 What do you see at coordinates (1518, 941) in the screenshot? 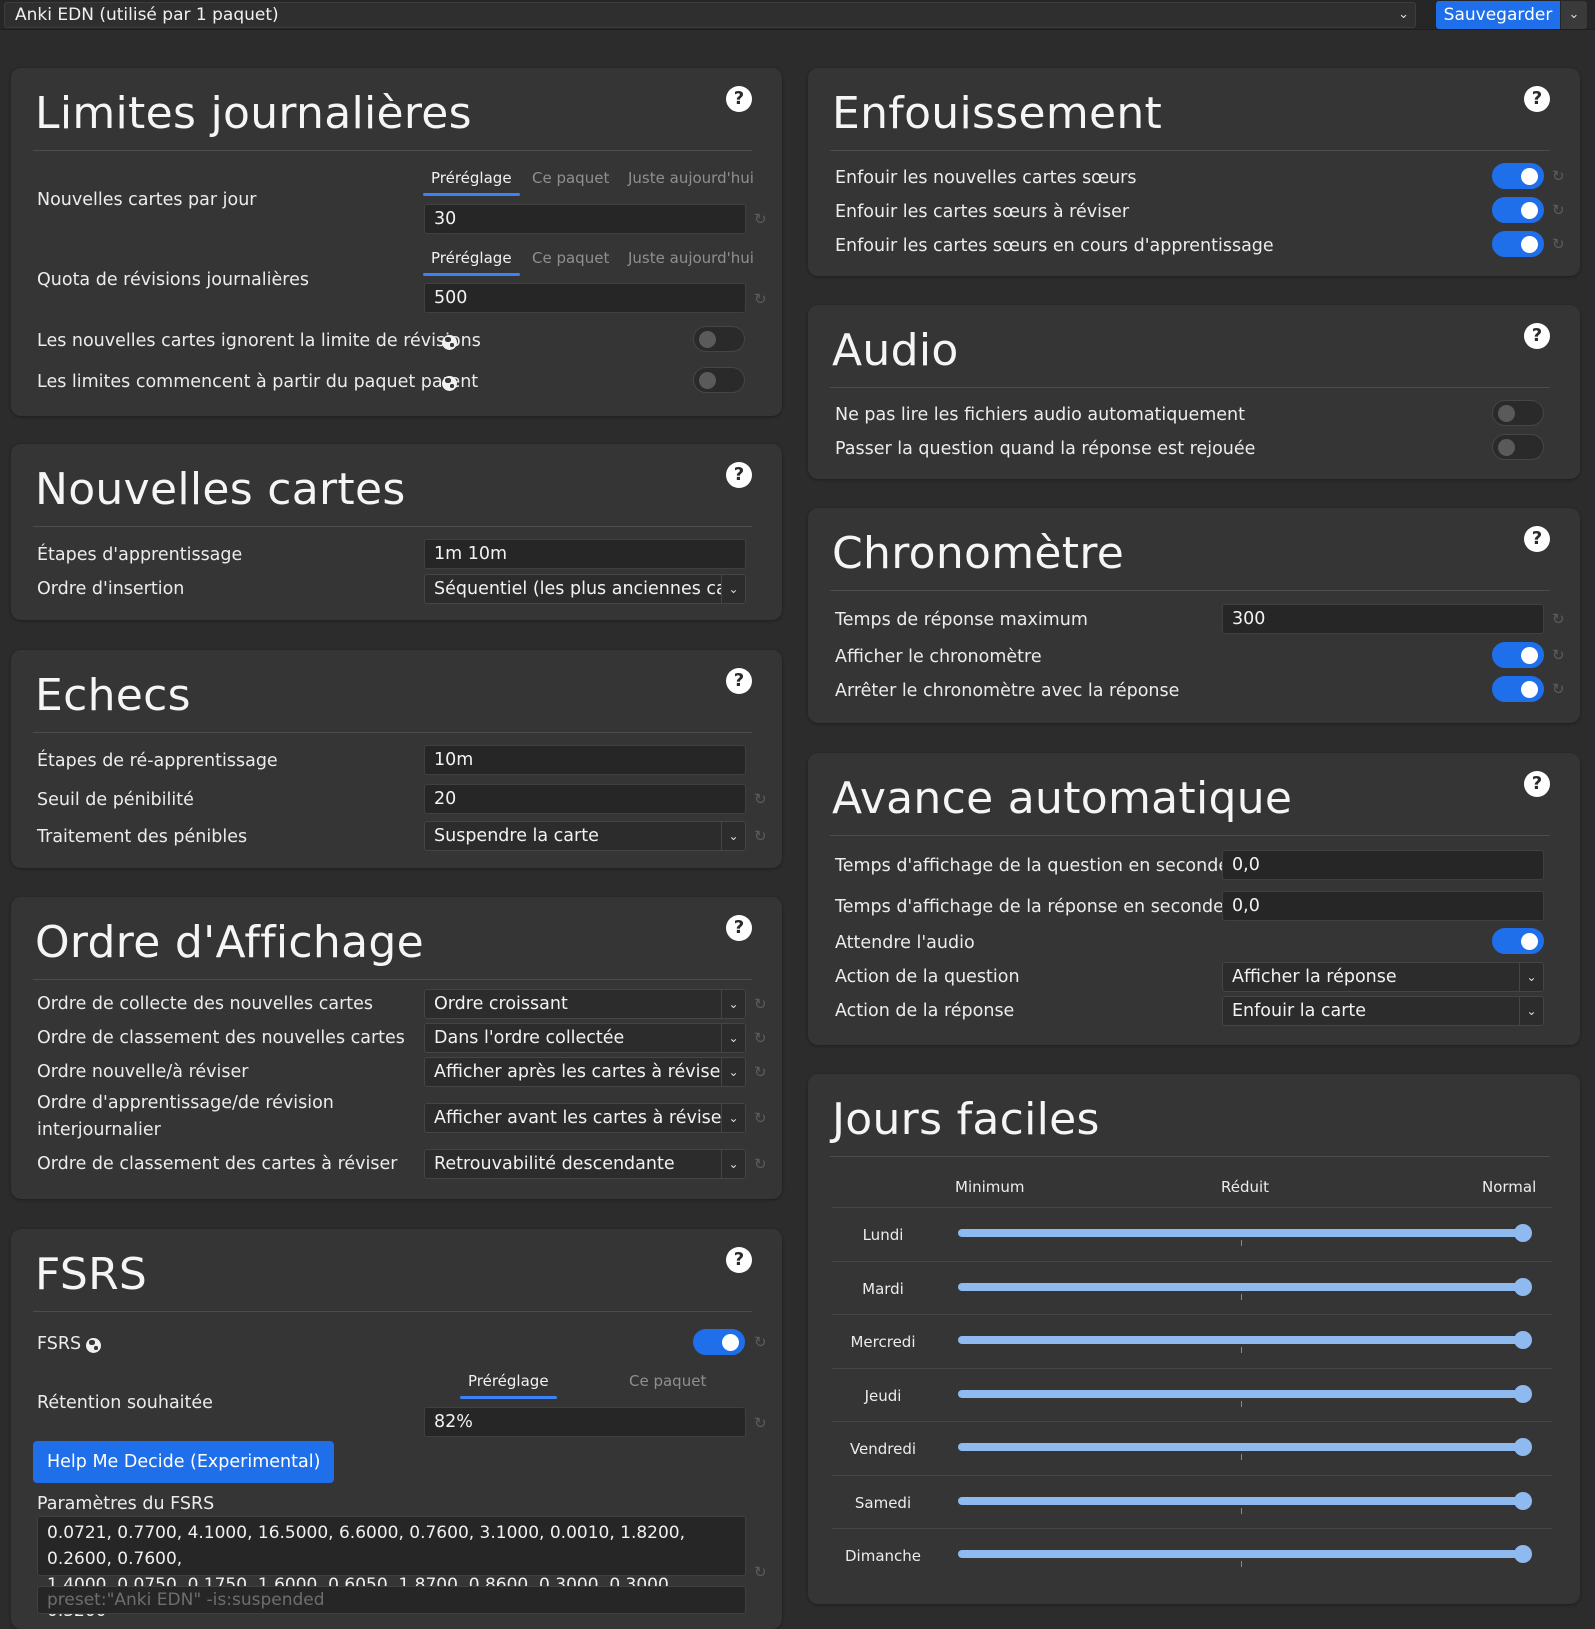
I see `wait-audio-toggle` at bounding box center [1518, 941].